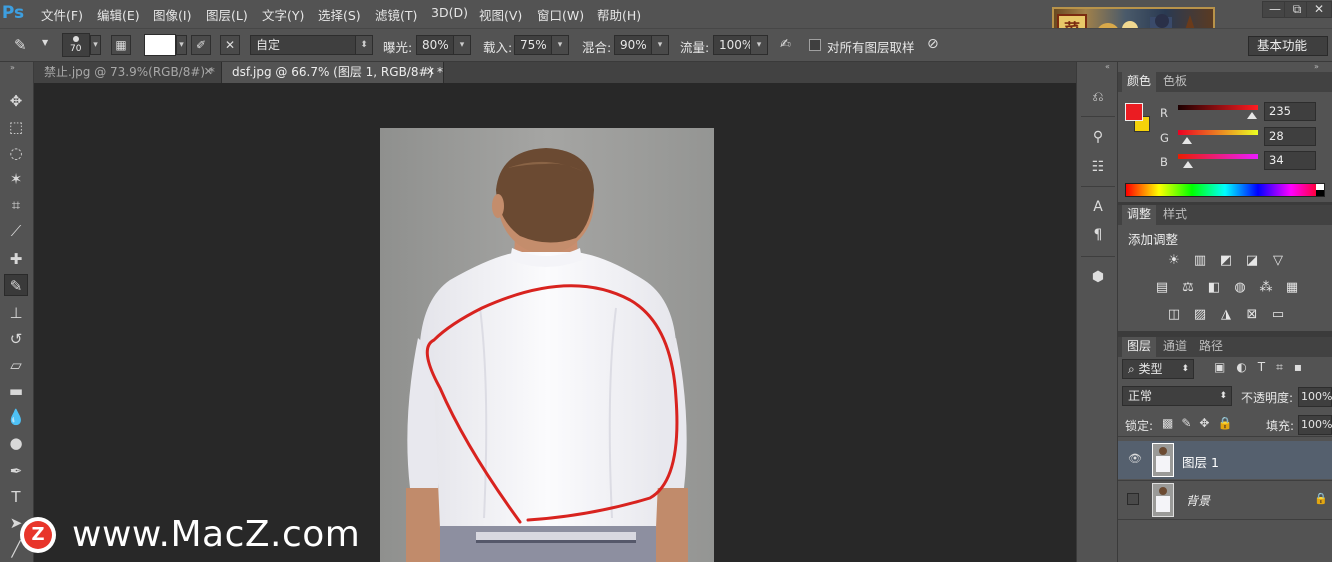 Image resolution: width=1332 pixels, height=562 pixels. What do you see at coordinates (1188, 288) in the screenshot?
I see `color-balance-icon: ⚖` at bounding box center [1188, 288].